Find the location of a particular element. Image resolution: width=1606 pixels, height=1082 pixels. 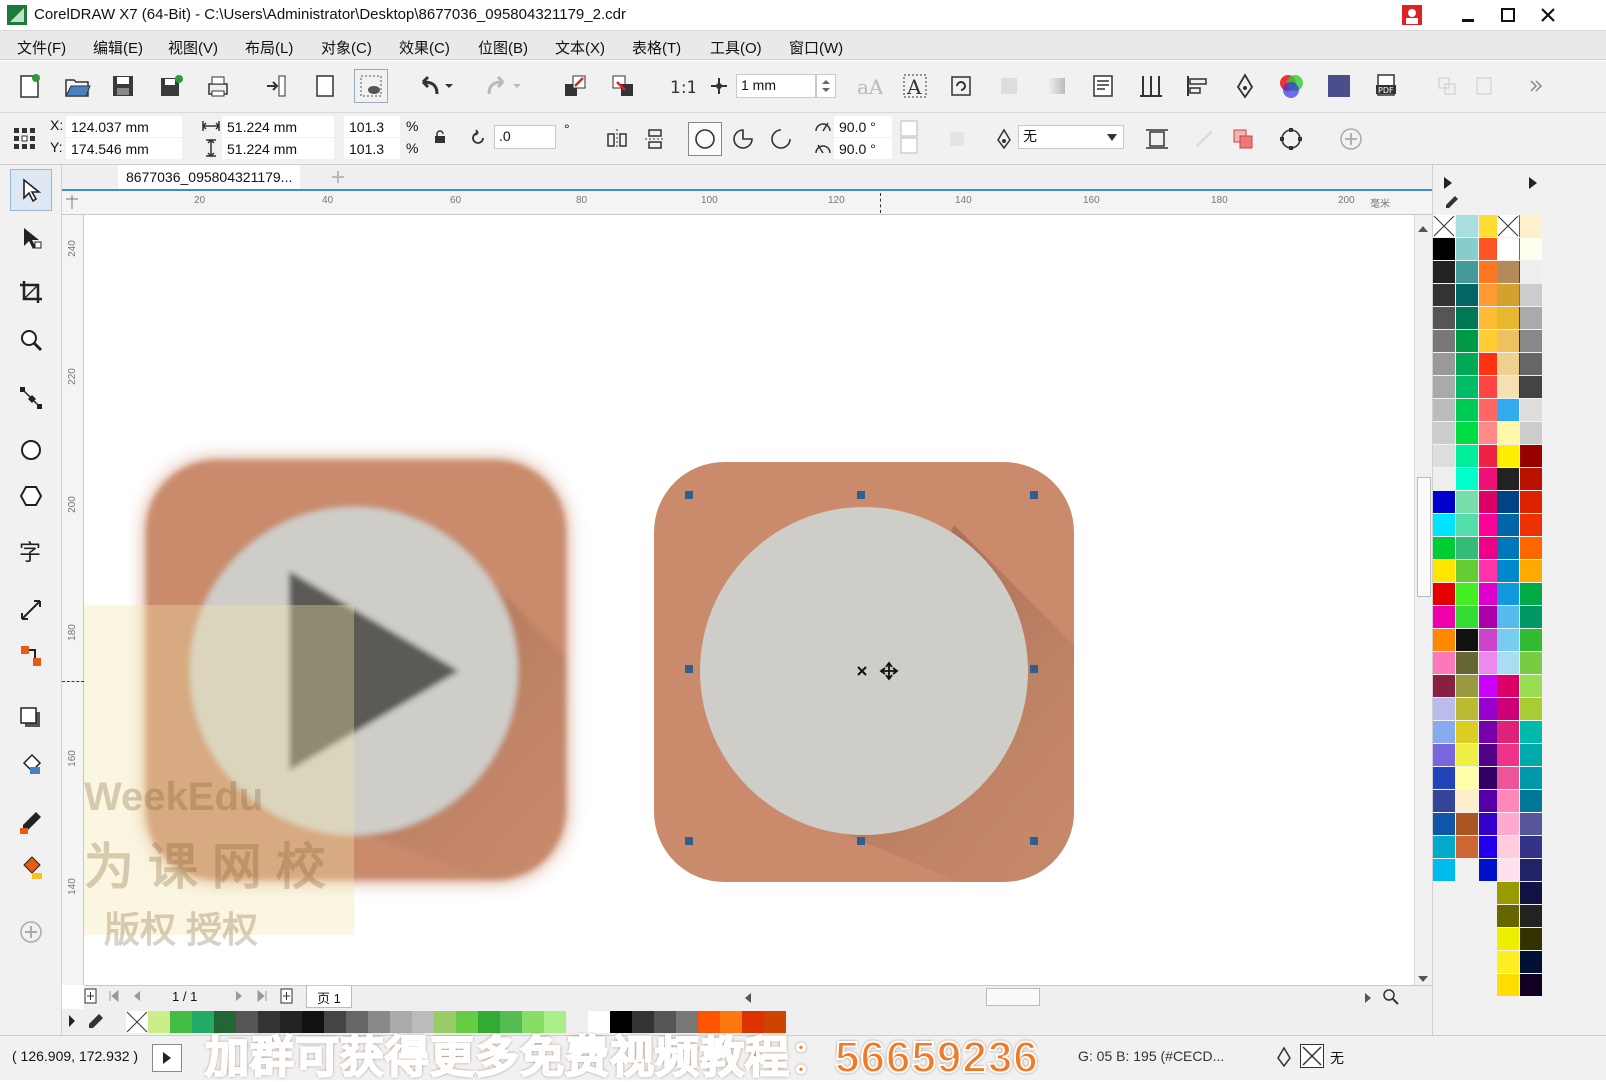

menu-object: 对象(C) is located at coordinates (346, 47).